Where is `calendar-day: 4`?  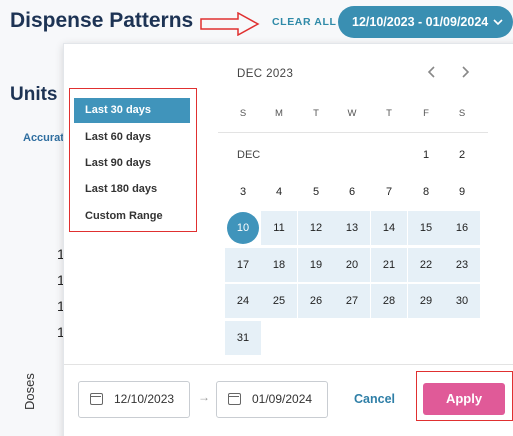
calendar-day: 4 is located at coordinates (279, 192).